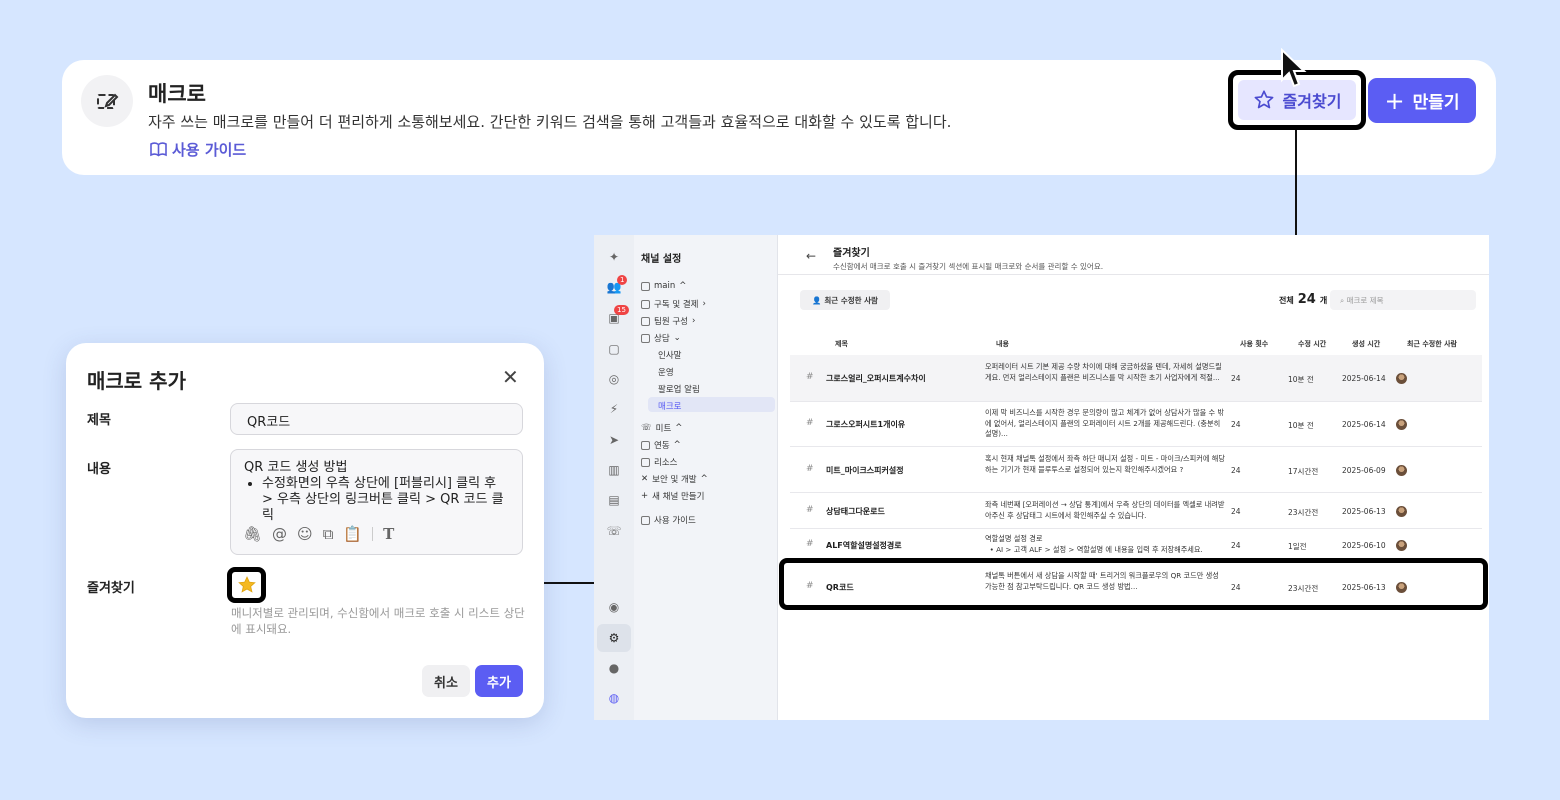 The height and width of the screenshot is (800, 1560). What do you see at coordinates (376, 419) in the screenshot?
I see `title-input: QR코드` at bounding box center [376, 419].